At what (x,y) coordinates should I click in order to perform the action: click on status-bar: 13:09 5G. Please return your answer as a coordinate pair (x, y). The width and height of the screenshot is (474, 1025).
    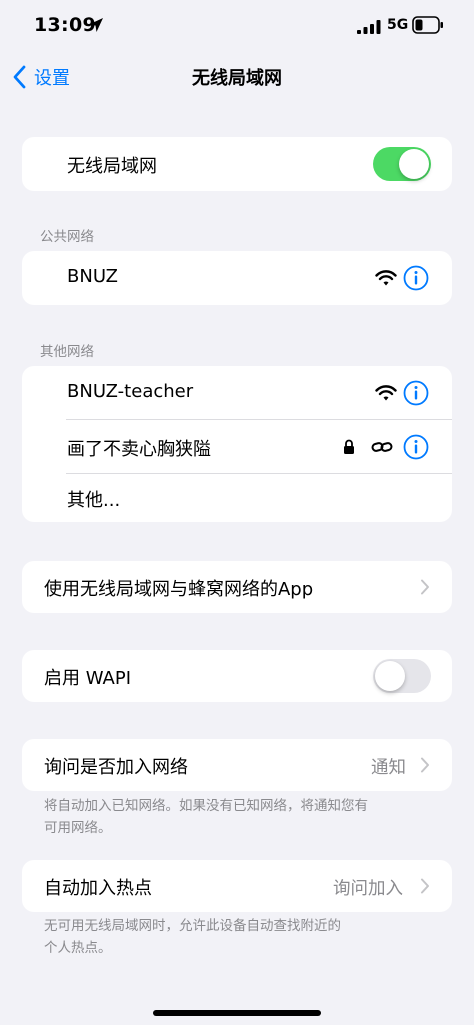
    Looking at the image, I should click on (237, 27).